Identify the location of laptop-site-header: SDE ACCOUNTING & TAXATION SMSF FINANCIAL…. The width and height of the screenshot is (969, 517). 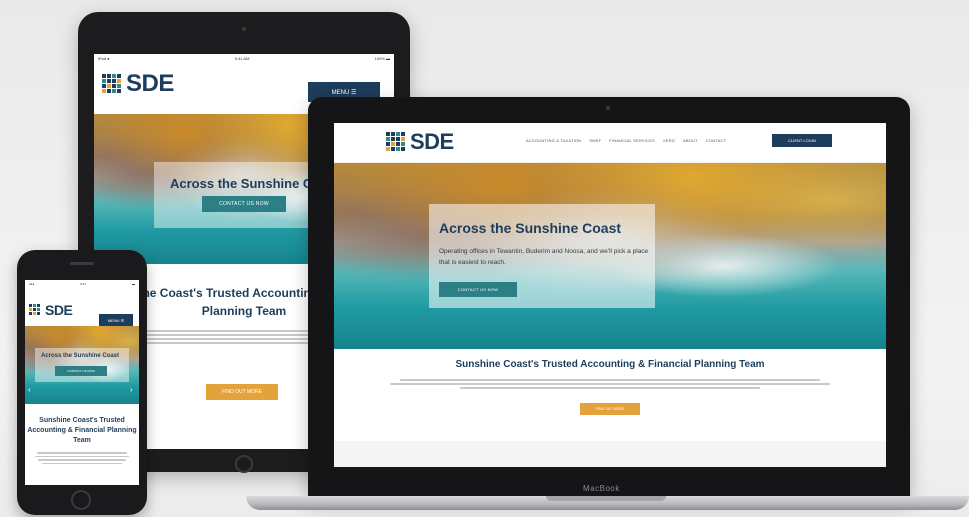
(610, 143).